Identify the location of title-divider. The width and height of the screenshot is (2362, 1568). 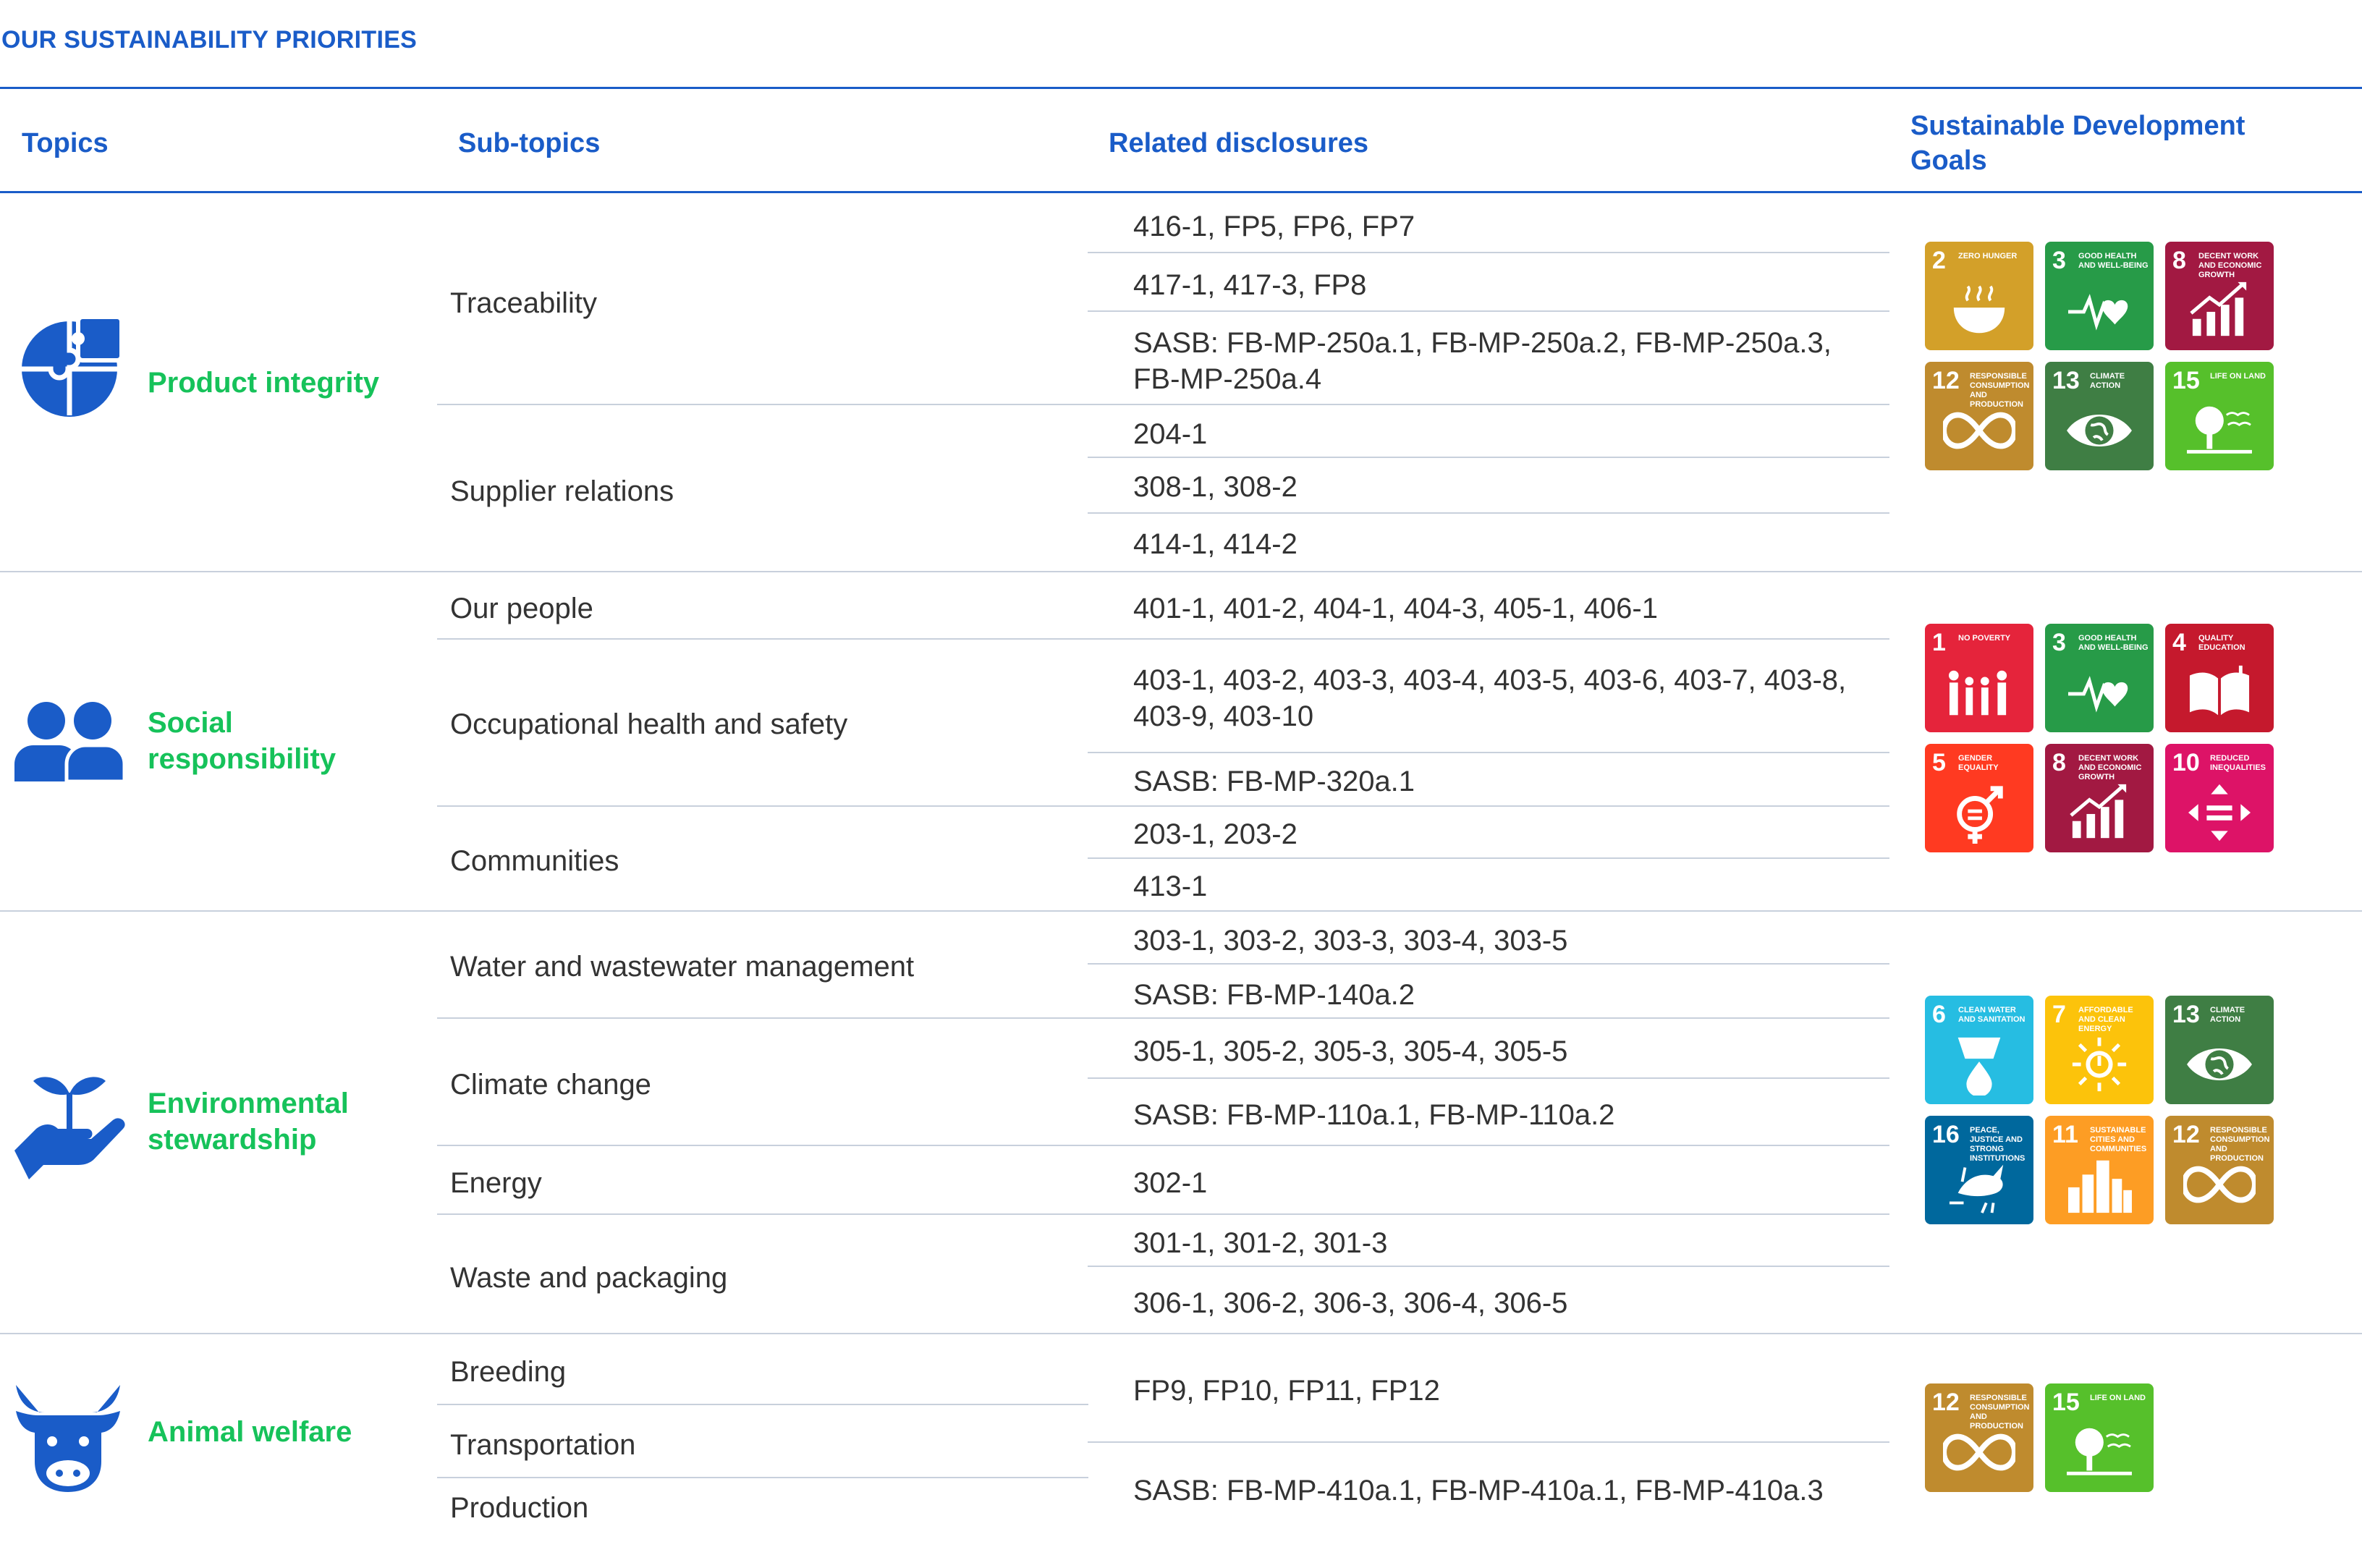
(1181, 88).